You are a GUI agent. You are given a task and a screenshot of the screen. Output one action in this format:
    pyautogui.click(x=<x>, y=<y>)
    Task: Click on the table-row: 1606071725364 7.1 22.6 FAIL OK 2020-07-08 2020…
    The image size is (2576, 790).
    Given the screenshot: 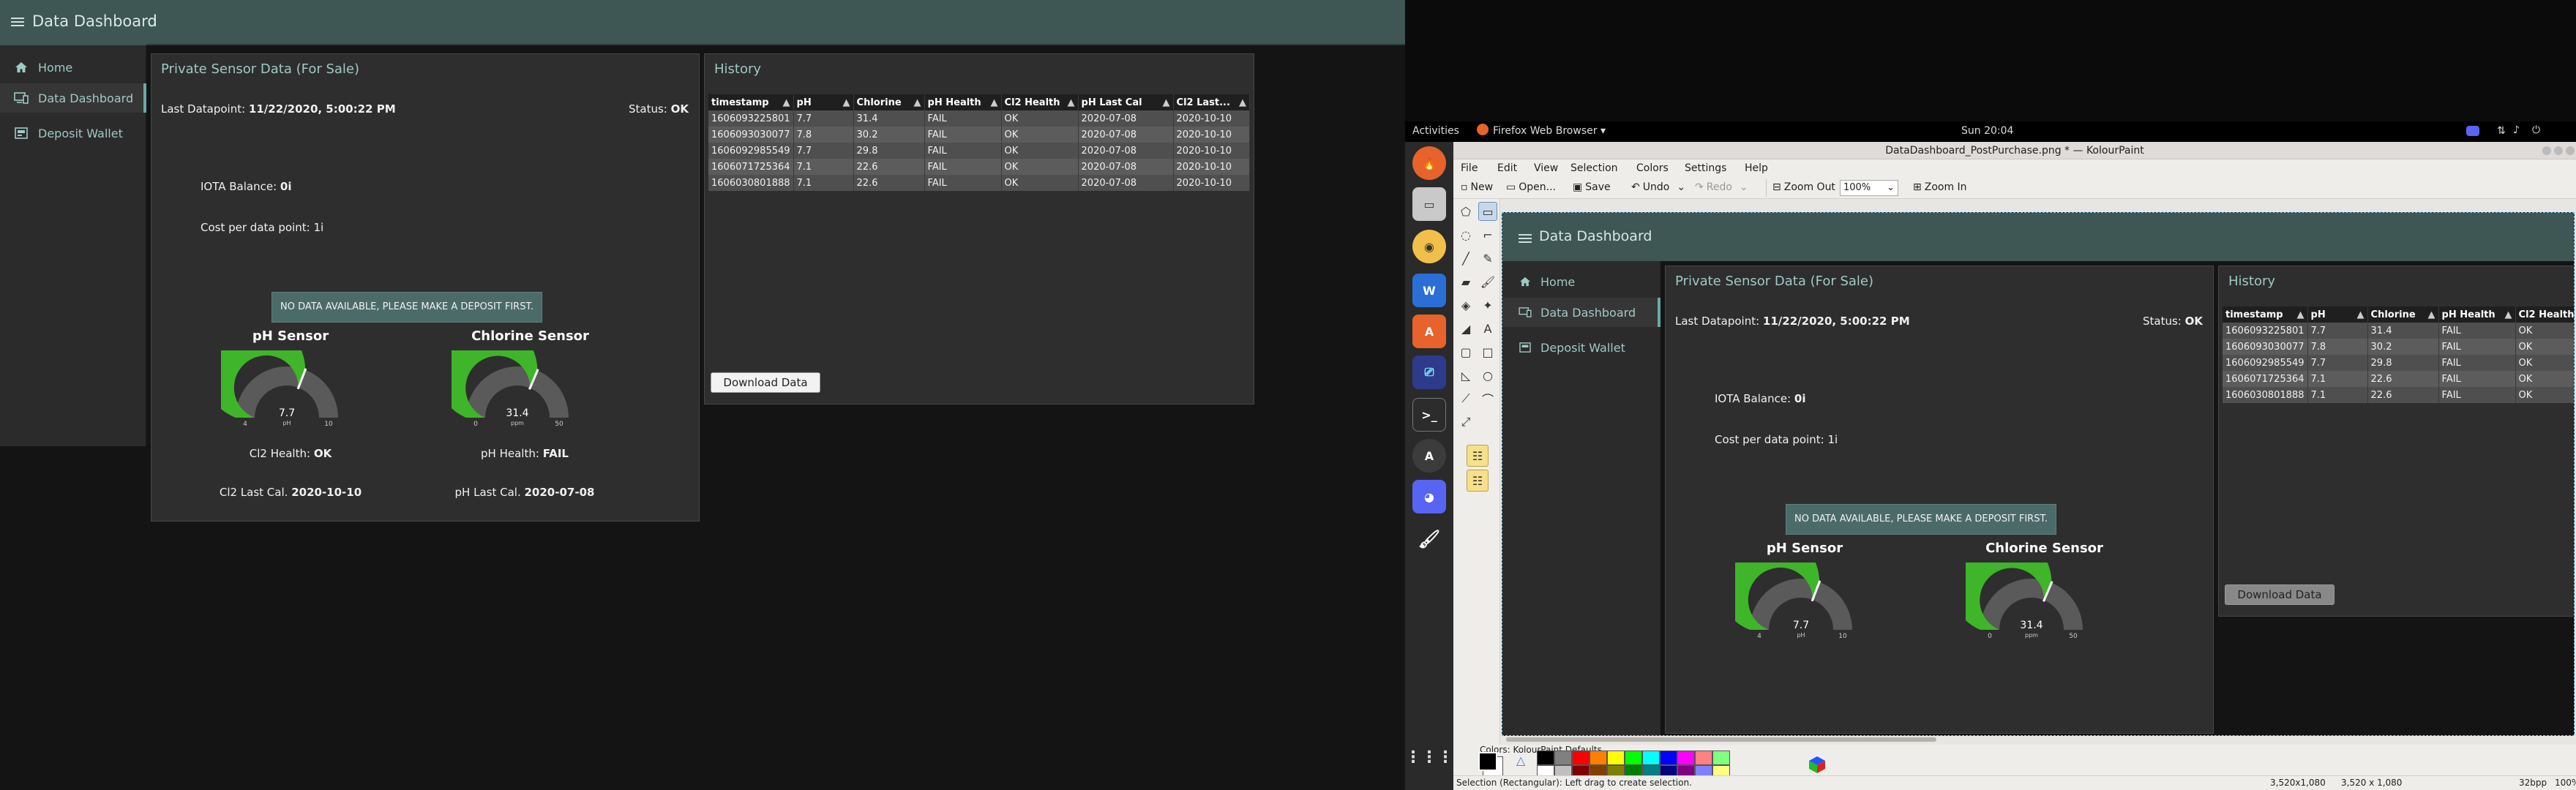 What is the action you would take?
    pyautogui.click(x=979, y=167)
    